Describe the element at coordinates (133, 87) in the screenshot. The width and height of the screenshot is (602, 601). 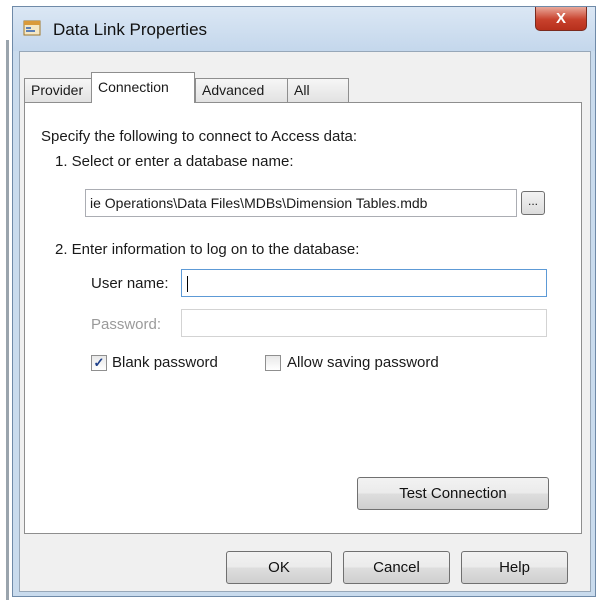
I see `tab-label: Connection` at that location.